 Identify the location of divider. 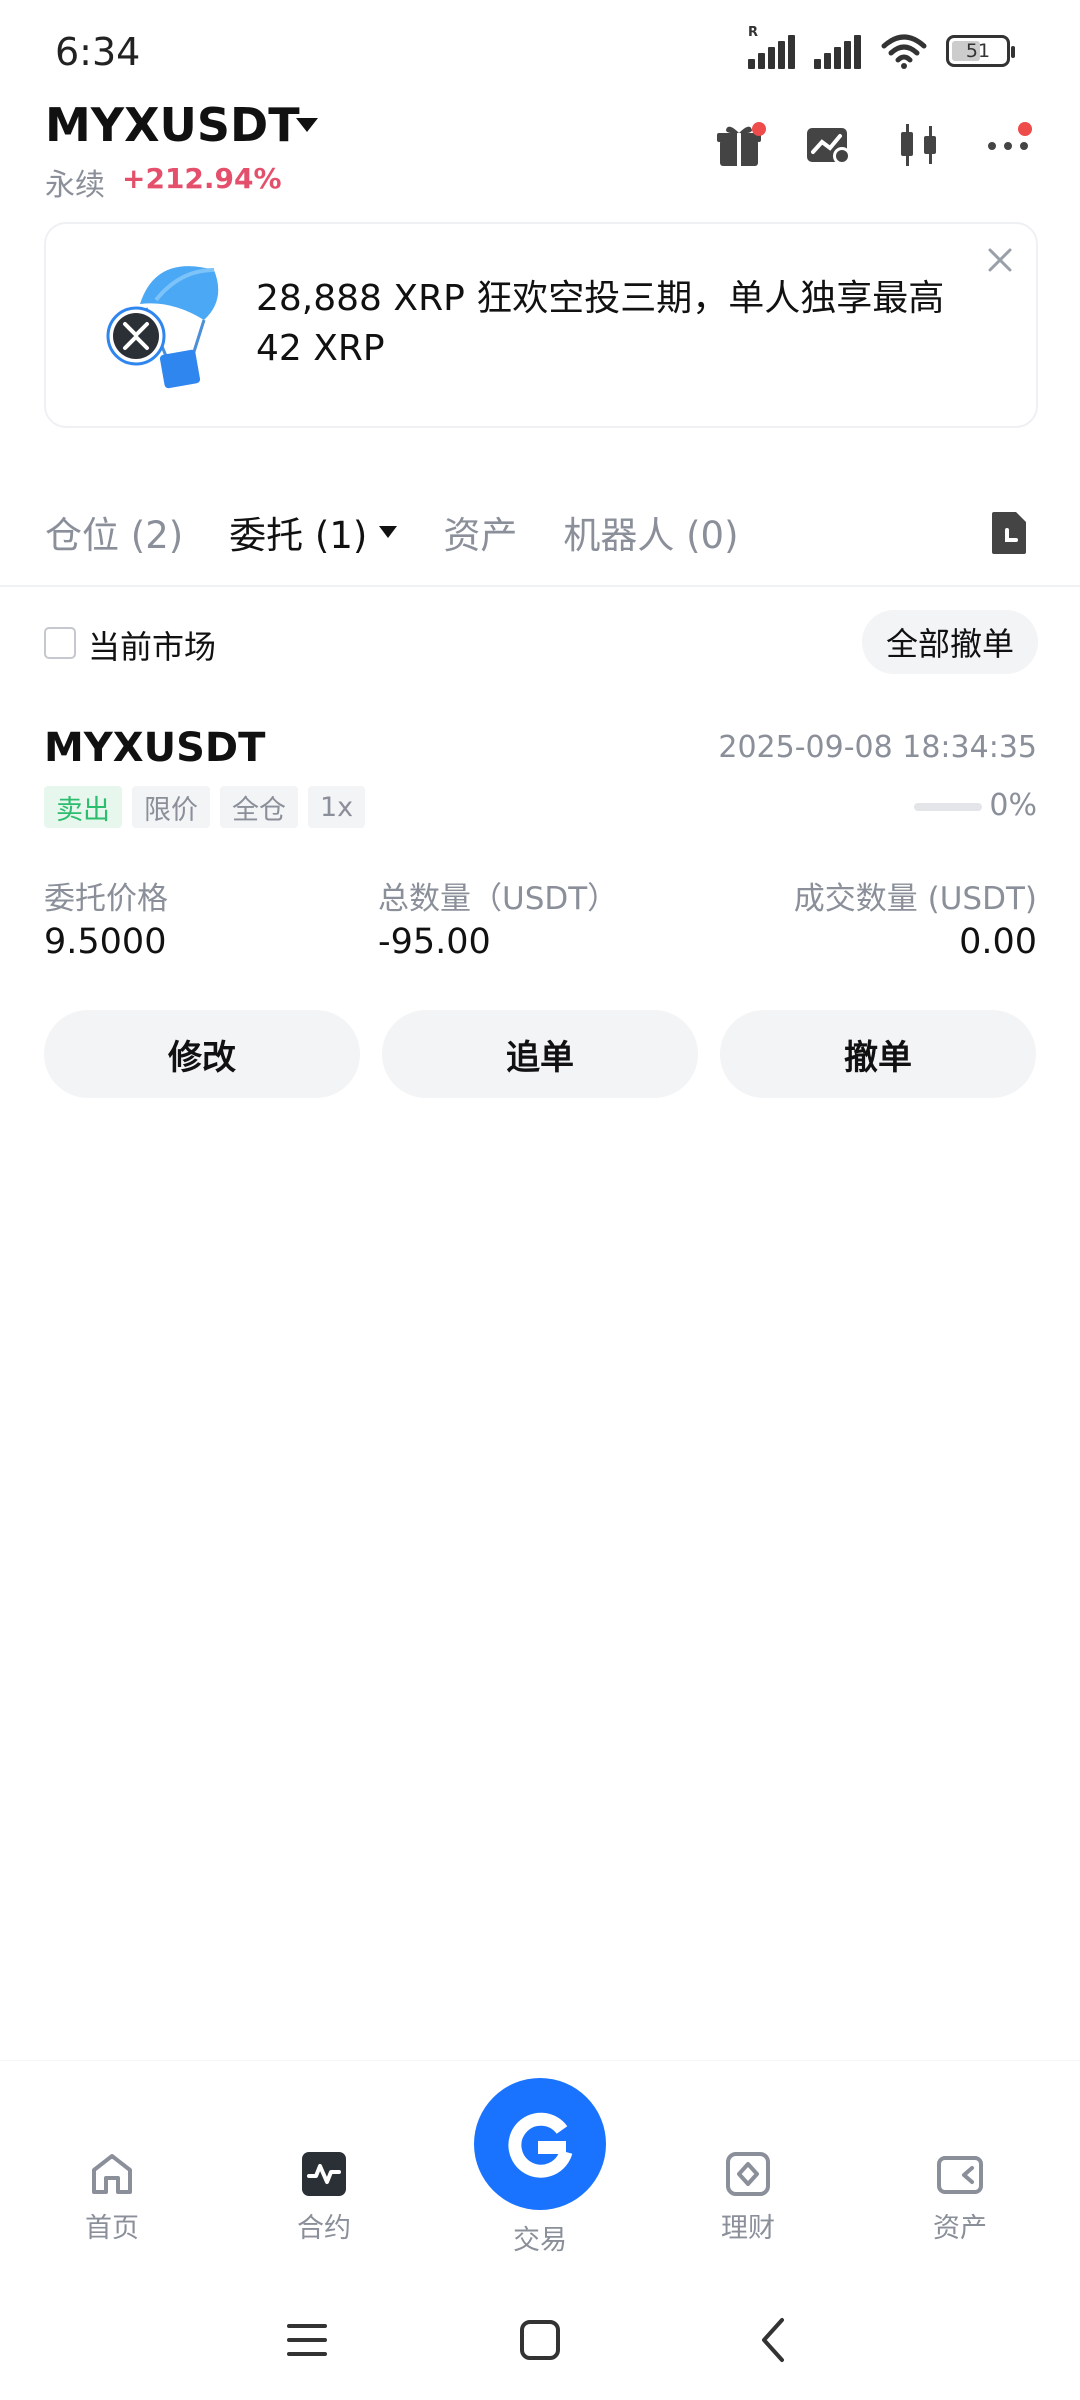
(540, 586).